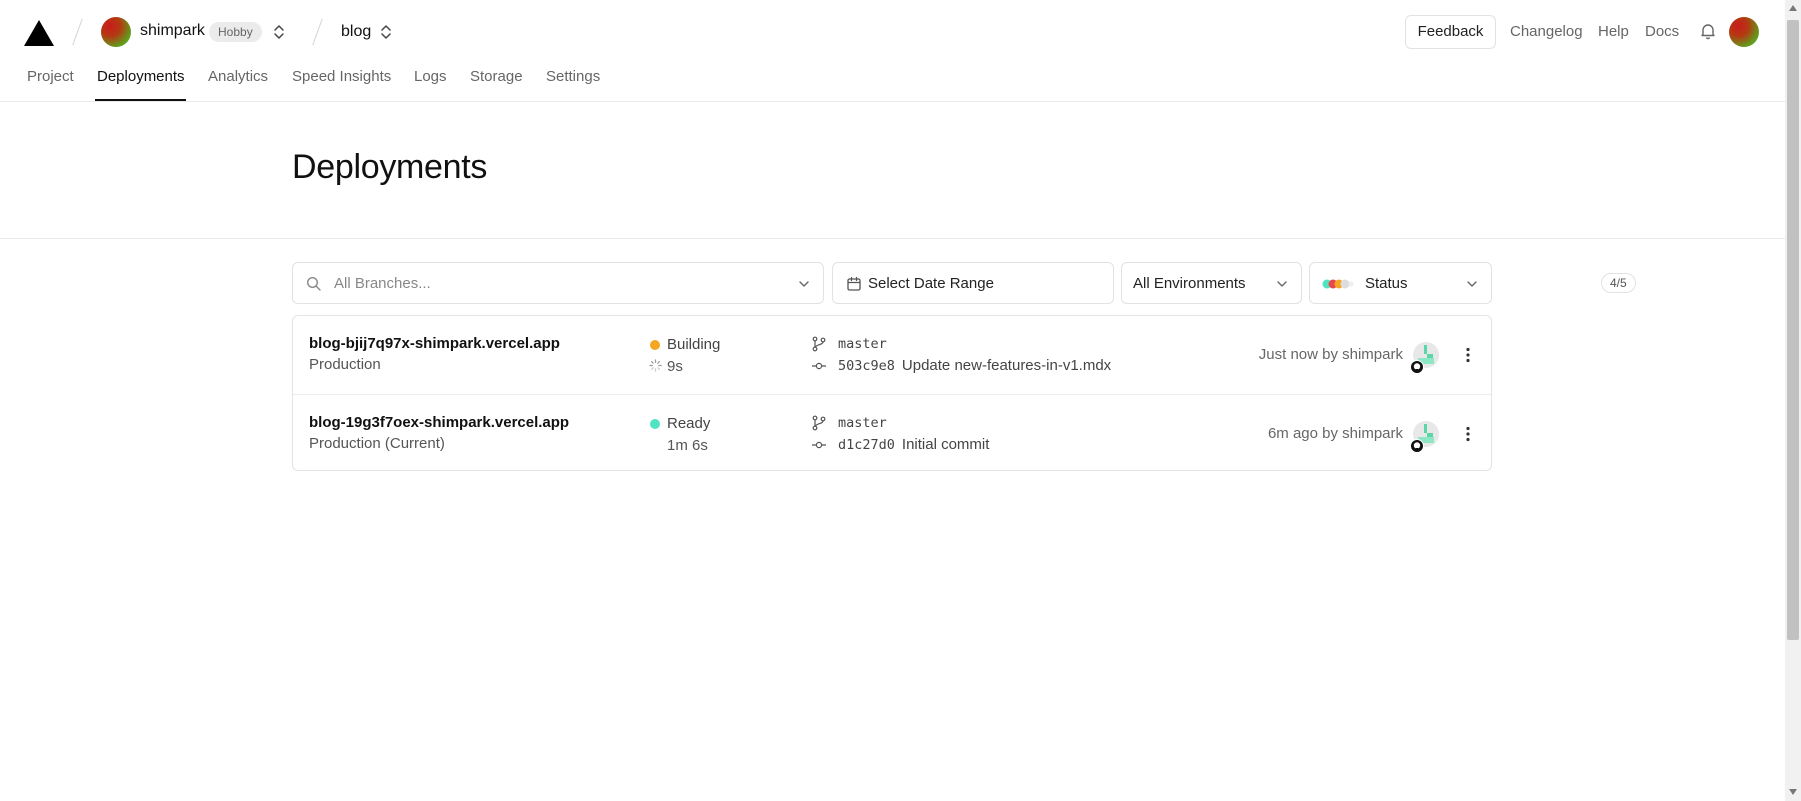 Image resolution: width=1801 pixels, height=801 pixels. What do you see at coordinates (689, 423) in the screenshot?
I see `deployment-status: Ready` at bounding box center [689, 423].